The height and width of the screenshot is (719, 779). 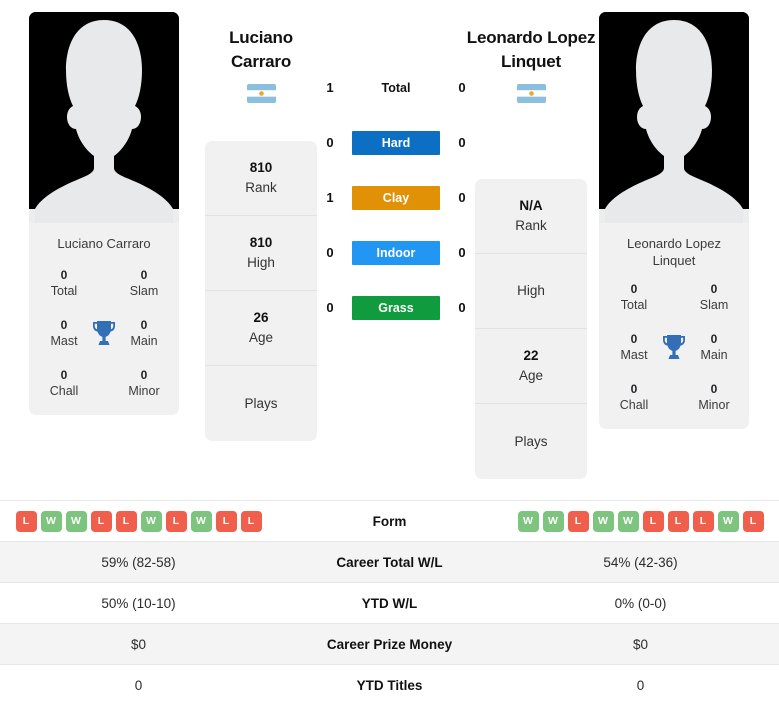 What do you see at coordinates (714, 355) in the screenshot?
I see `label: Main` at bounding box center [714, 355].